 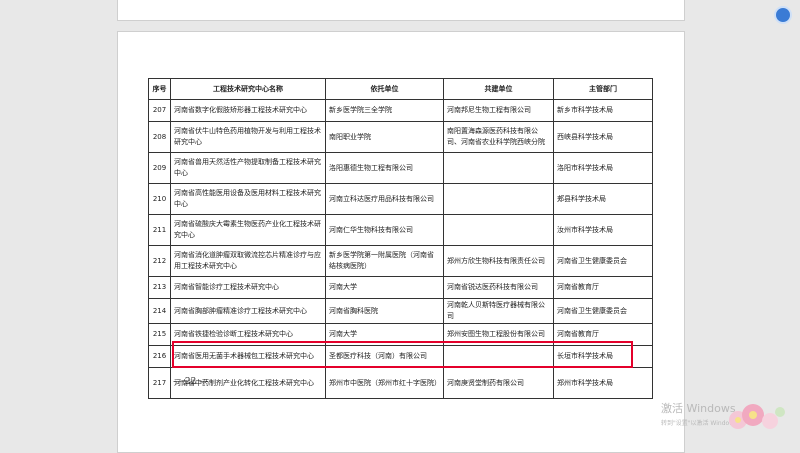 What do you see at coordinates (498, 311) in the screenshot?
I see `partner-unit: 河南乾人贝斯特医疗器械有限公司` at bounding box center [498, 311].